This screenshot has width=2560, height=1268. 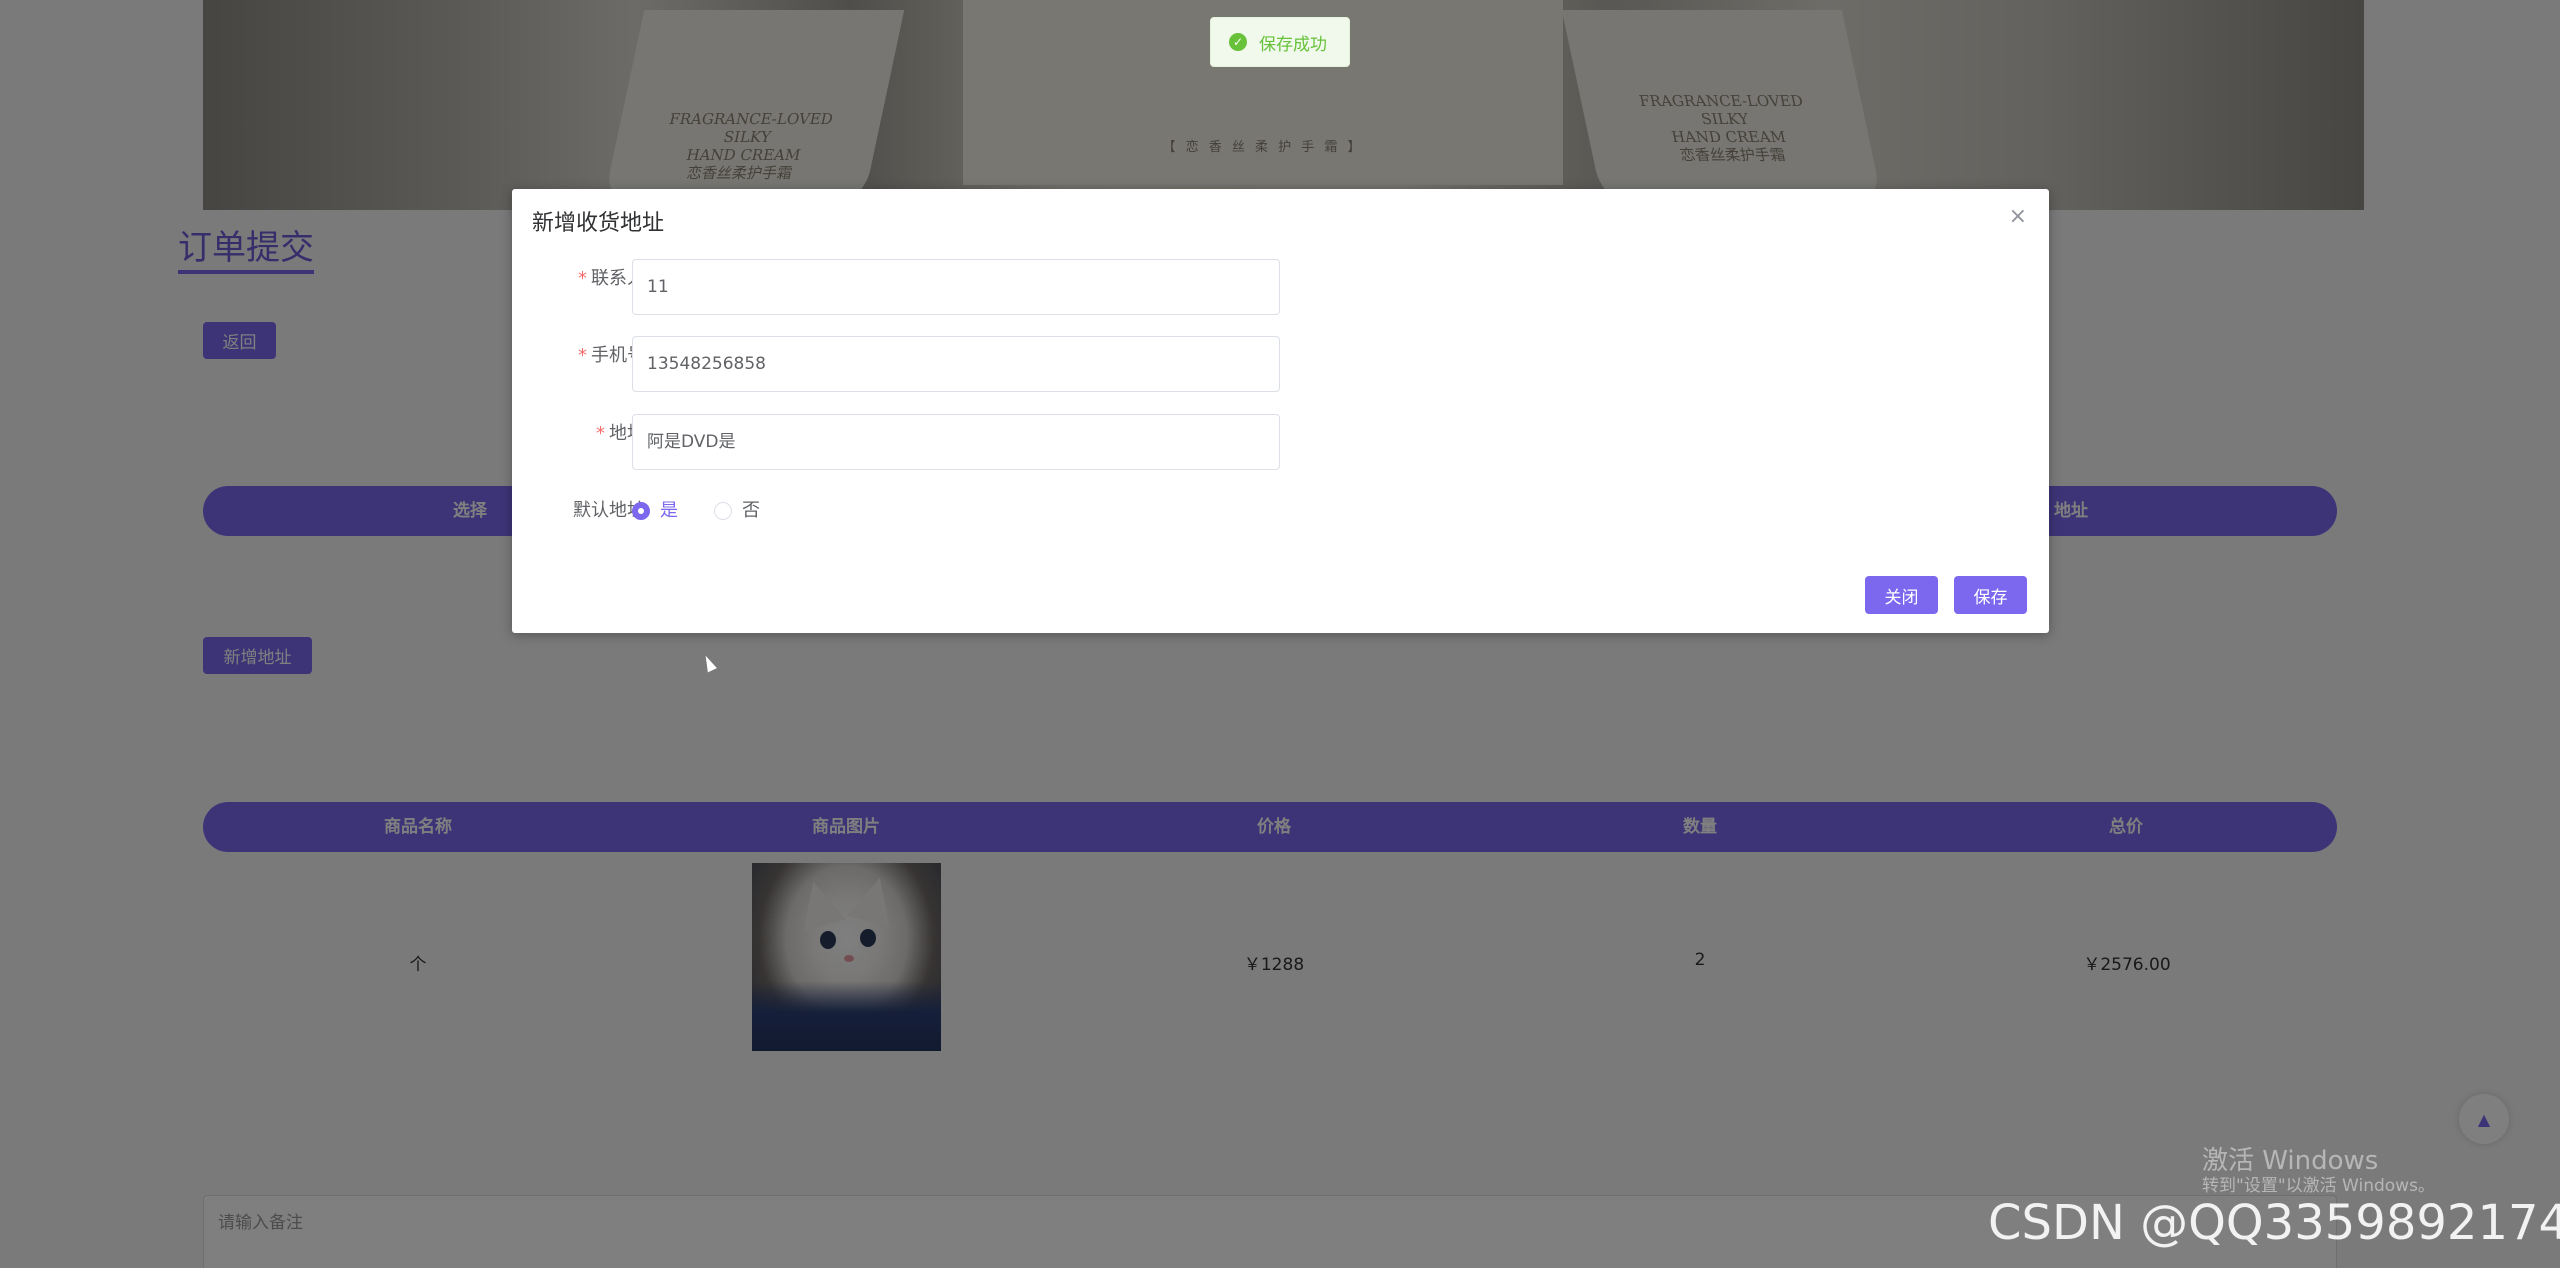 I want to click on watermark-subtitle: 转到"设置"以激活 Windows。, so click(x=2318, y=1186).